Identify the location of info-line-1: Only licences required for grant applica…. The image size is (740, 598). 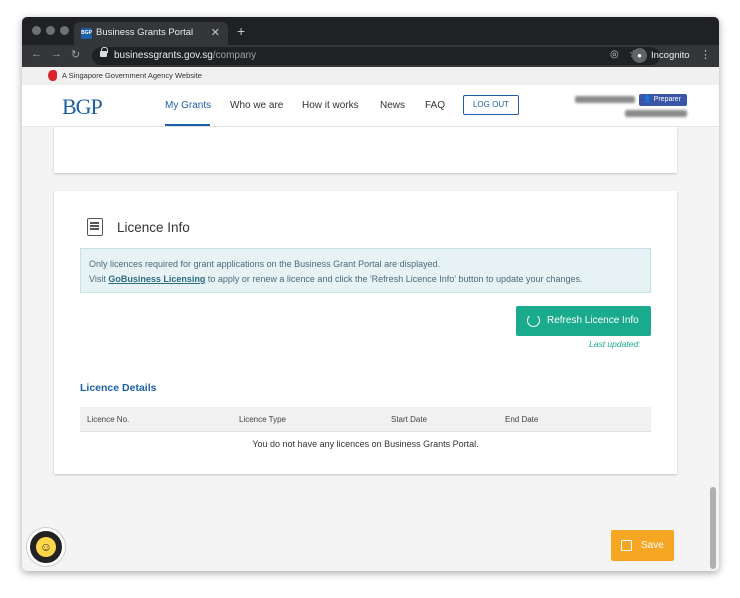
(265, 264).